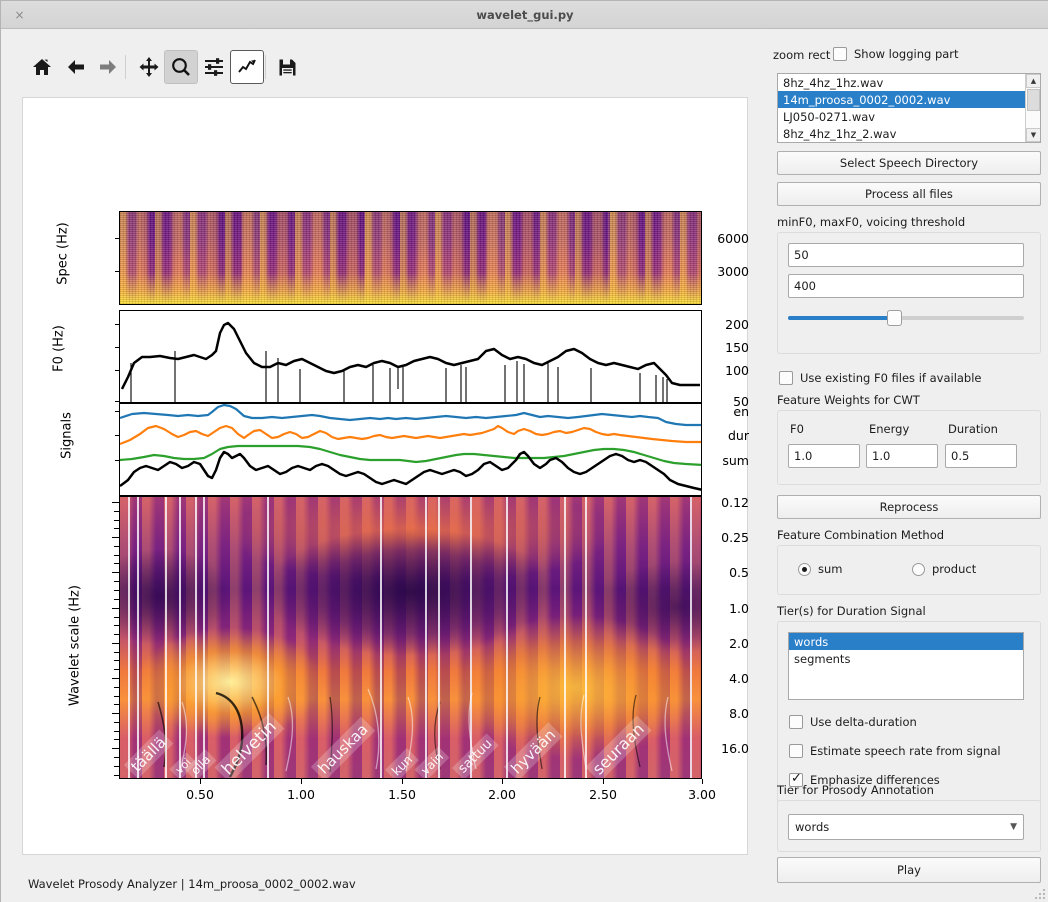 The height and width of the screenshot is (902, 1048). I want to click on x-tick-label: 2.50, so click(603, 794).